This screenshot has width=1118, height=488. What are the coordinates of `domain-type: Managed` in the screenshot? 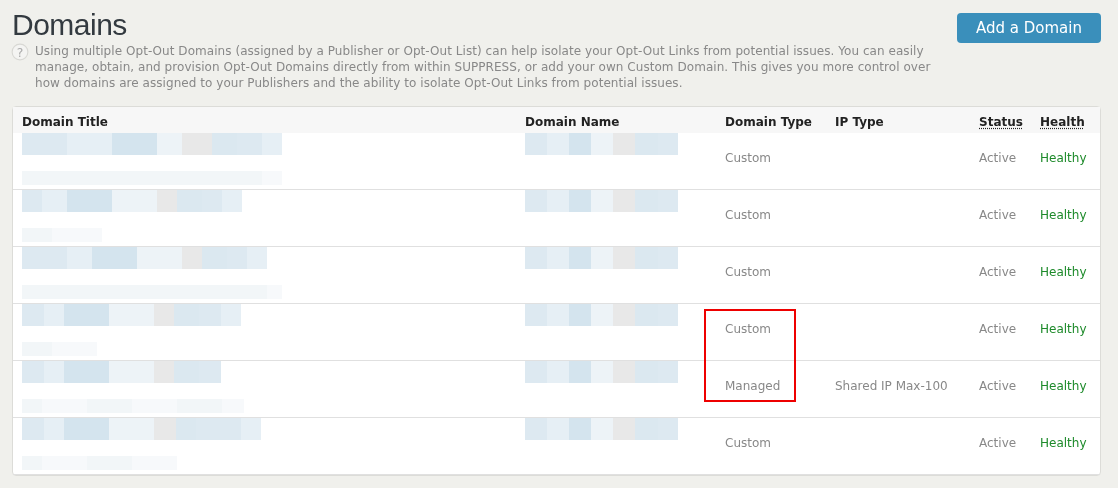 It's located at (753, 386).